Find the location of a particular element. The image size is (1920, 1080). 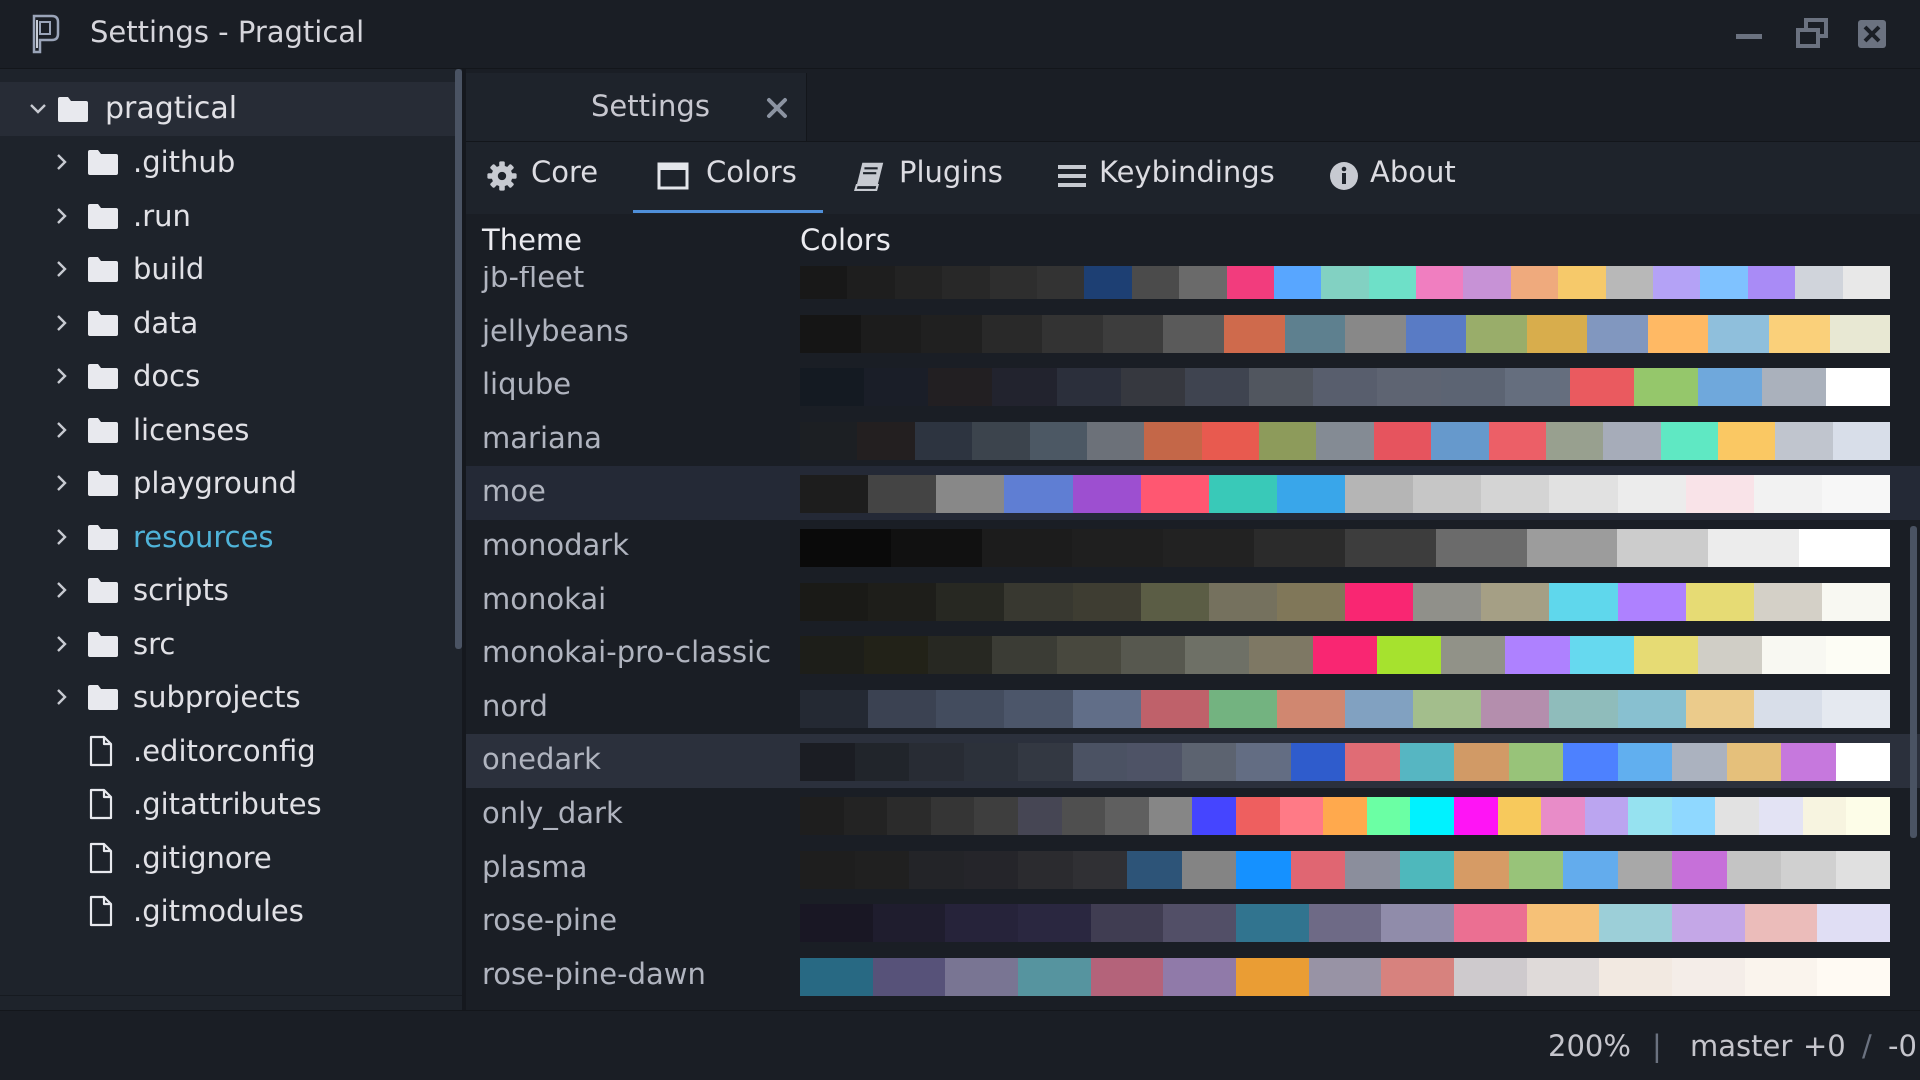

tree-folder-playground: playground is located at coordinates (228, 484).